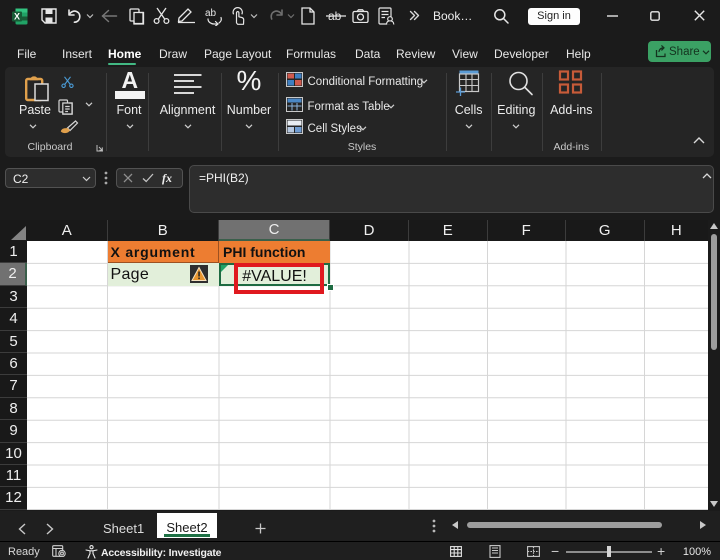 This screenshot has height=560, width=720. Describe the element at coordinates (211, 13) in the screenshot. I see `svg-text: ab` at that location.